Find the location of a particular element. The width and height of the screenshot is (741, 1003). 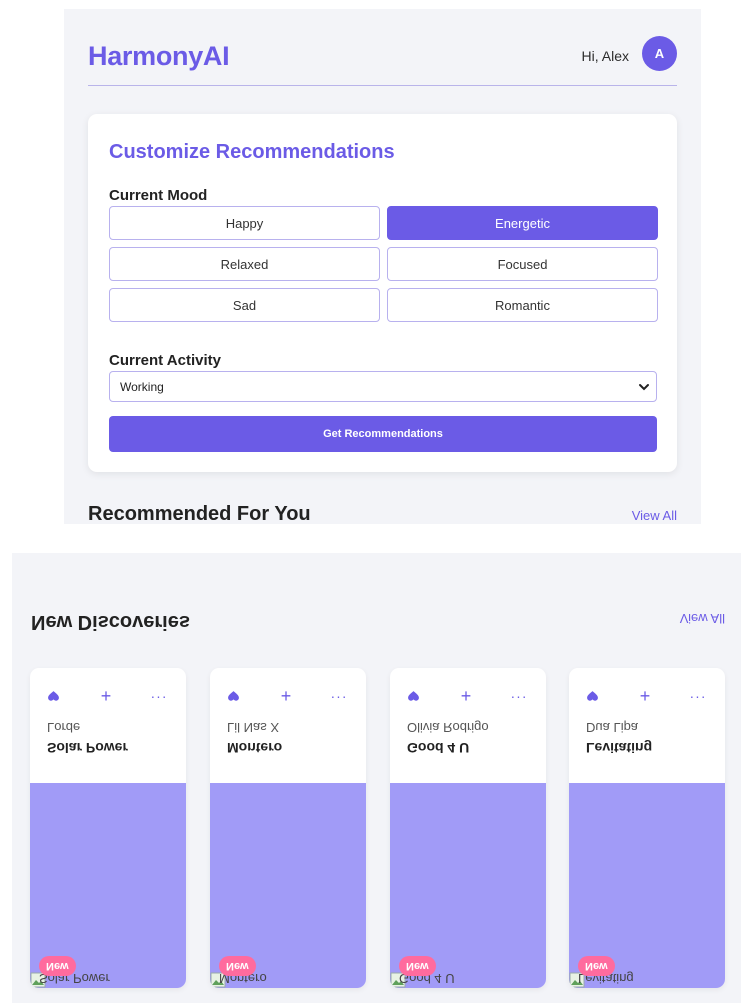

album-art: Good 4 U New is located at coordinates (468, 885).